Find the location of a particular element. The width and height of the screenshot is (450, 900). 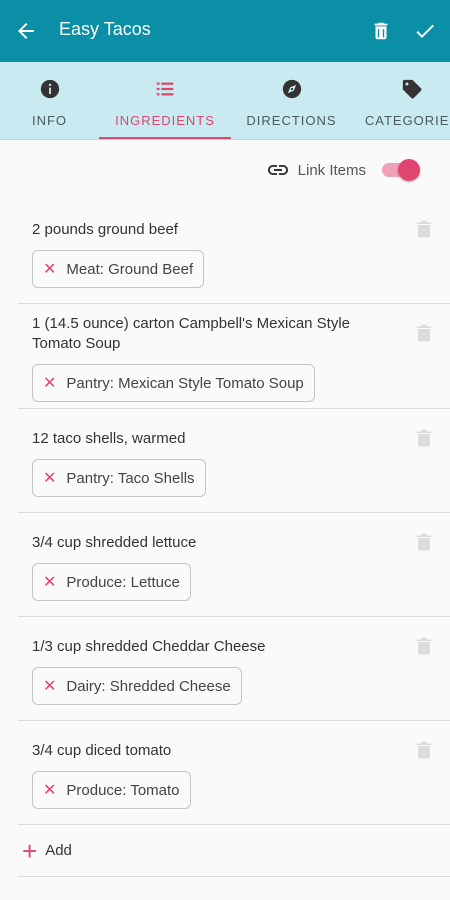

ingredient-text: 12 taco shells, warmed is located at coordinates (234, 429).